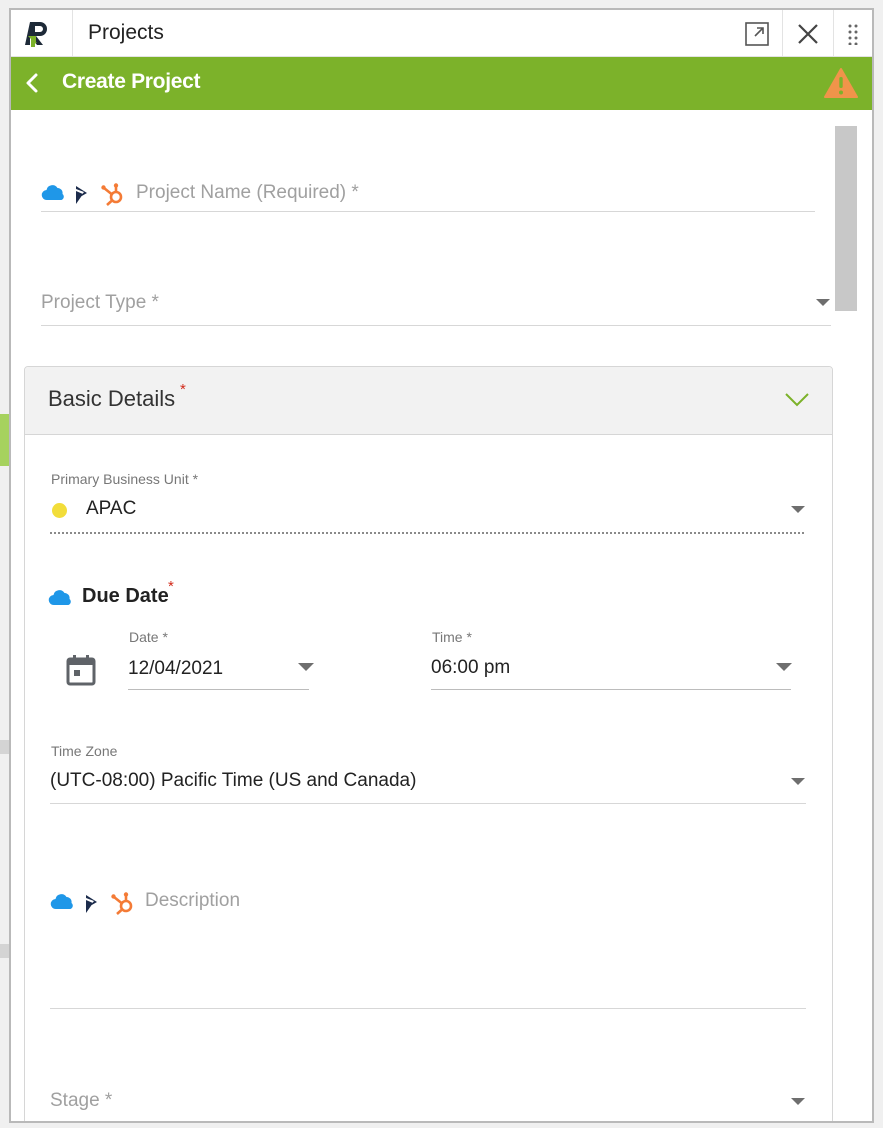 The height and width of the screenshot is (1128, 883). Describe the element at coordinates (111, 508) in the screenshot. I see `primary-business-unit-value: APAC` at that location.